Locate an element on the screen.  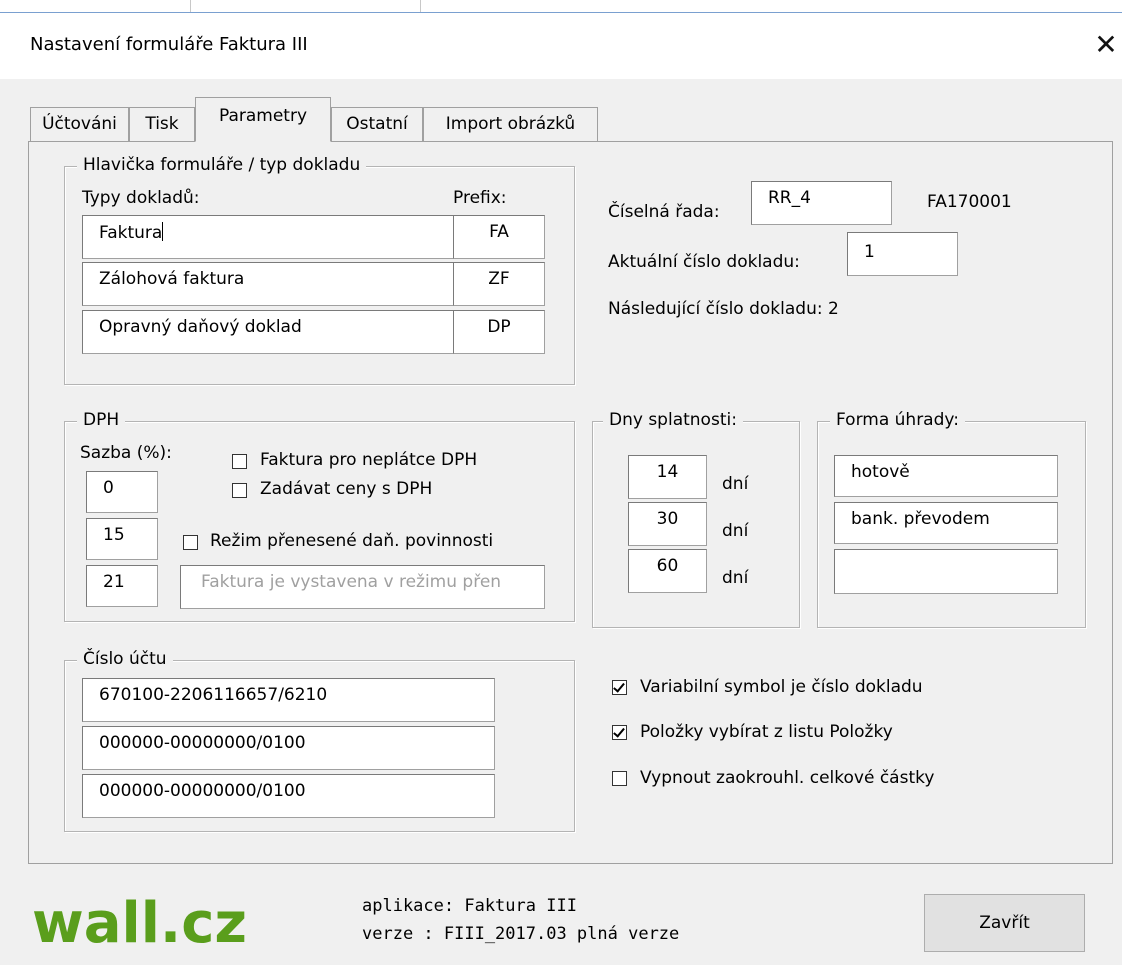
text-cursor is located at coordinates (163, 231).